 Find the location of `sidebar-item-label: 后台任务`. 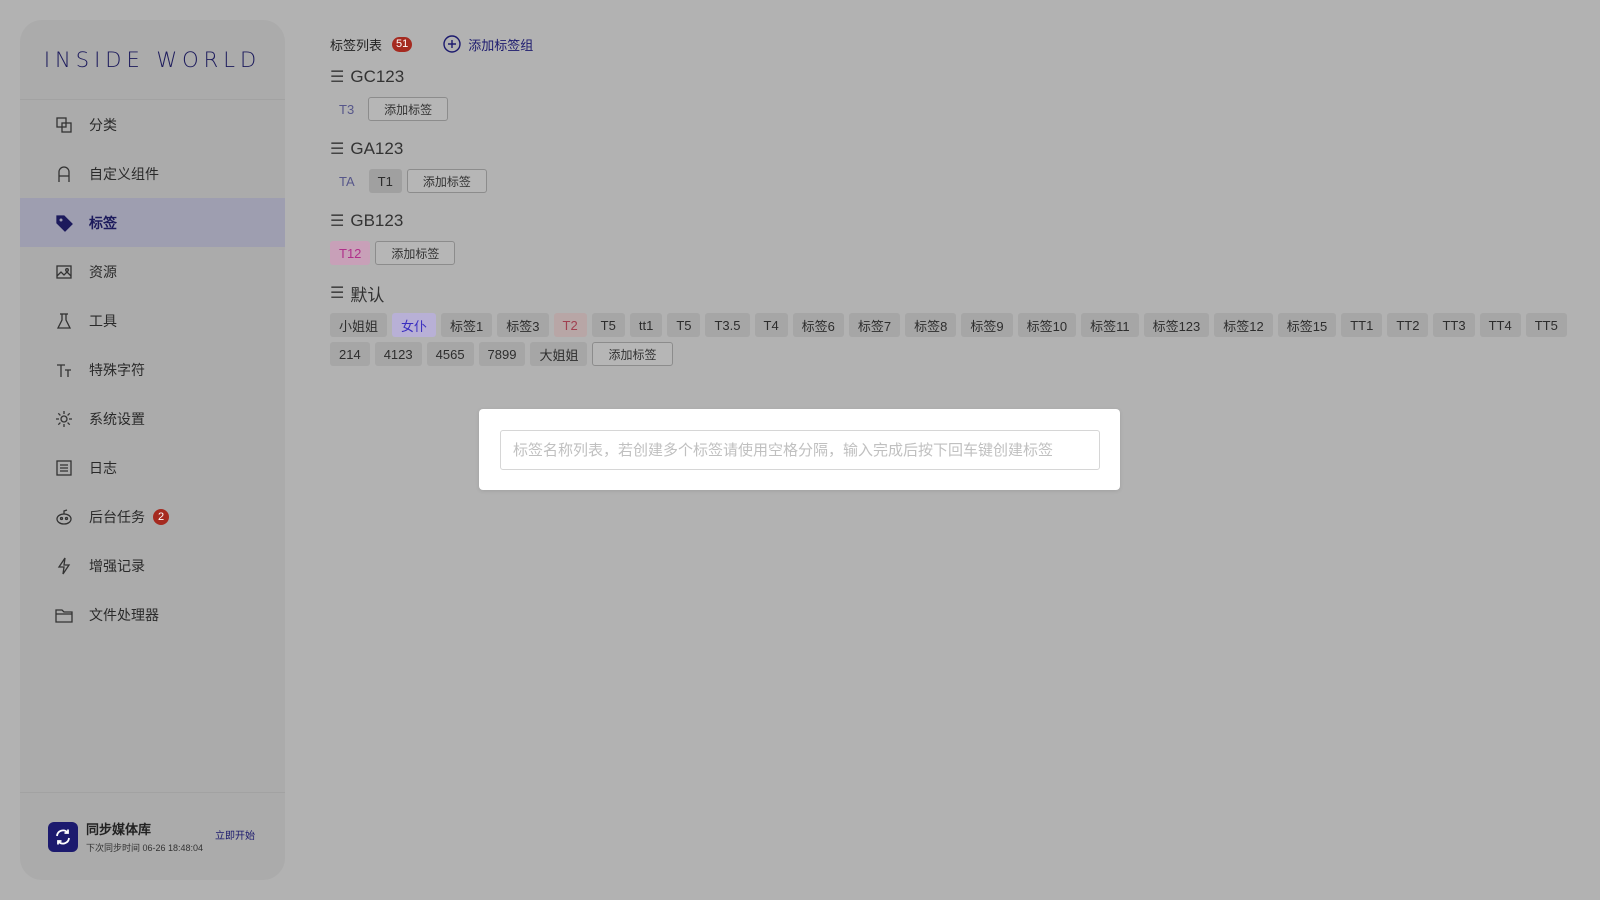

sidebar-item-label: 后台任务 is located at coordinates (117, 516).